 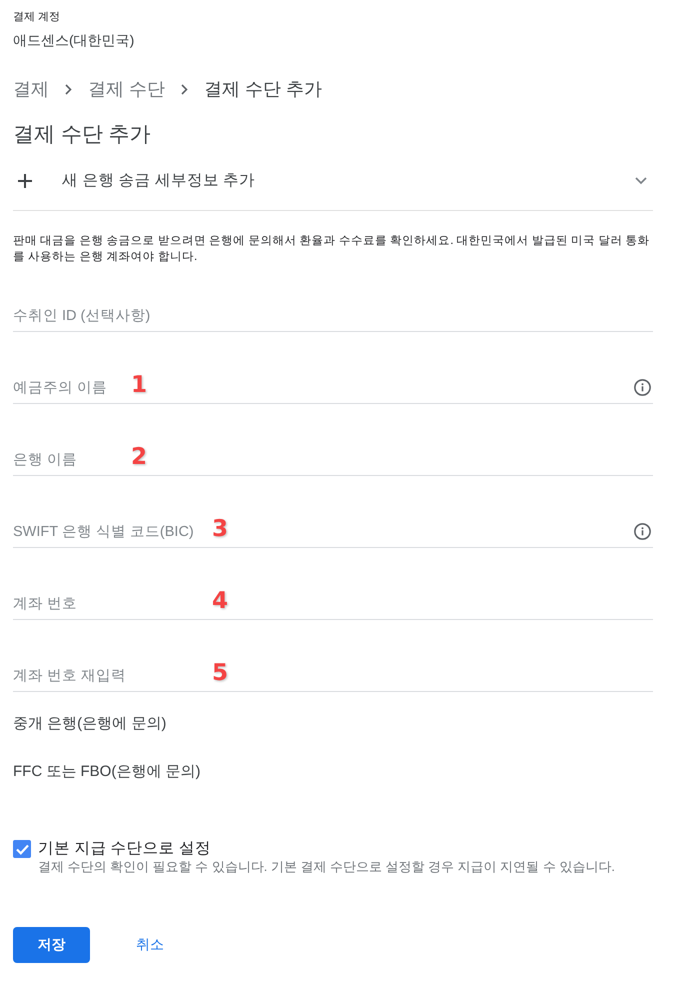 What do you see at coordinates (263, 89) in the screenshot?
I see `breadcrumb-link: 결제 수단 추가` at bounding box center [263, 89].